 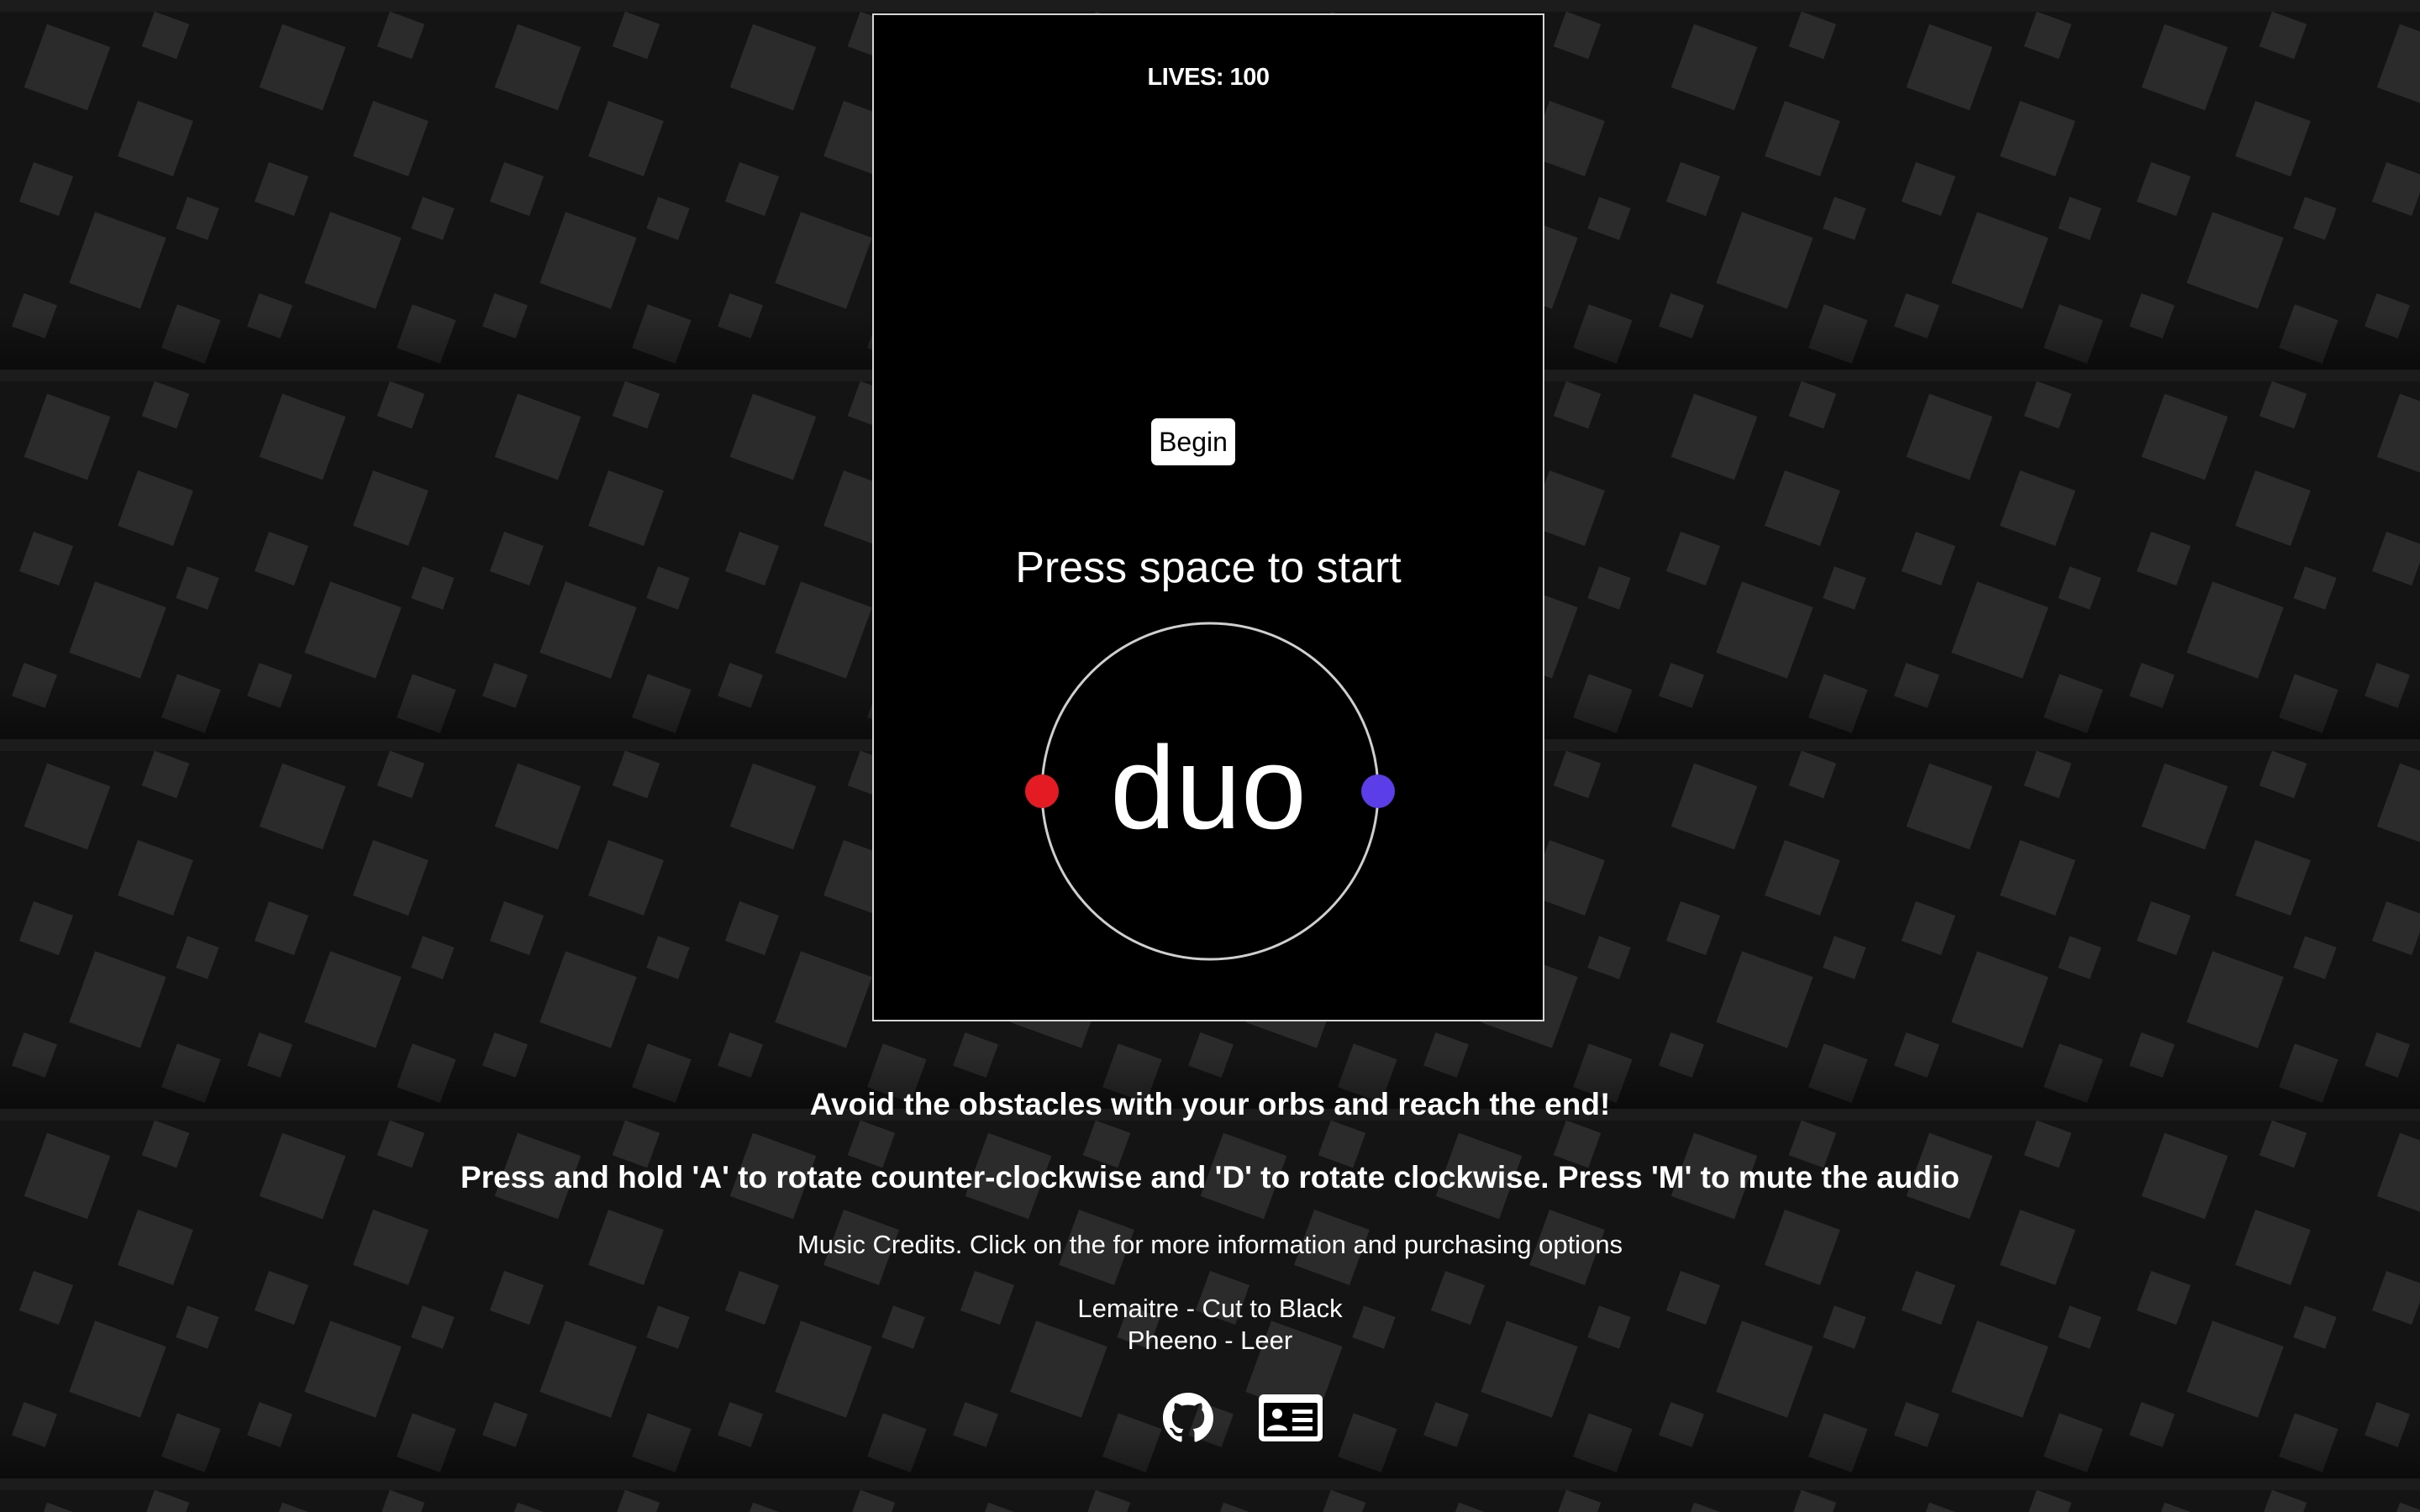 I want to click on game-logo: duo, so click(x=1208, y=787).